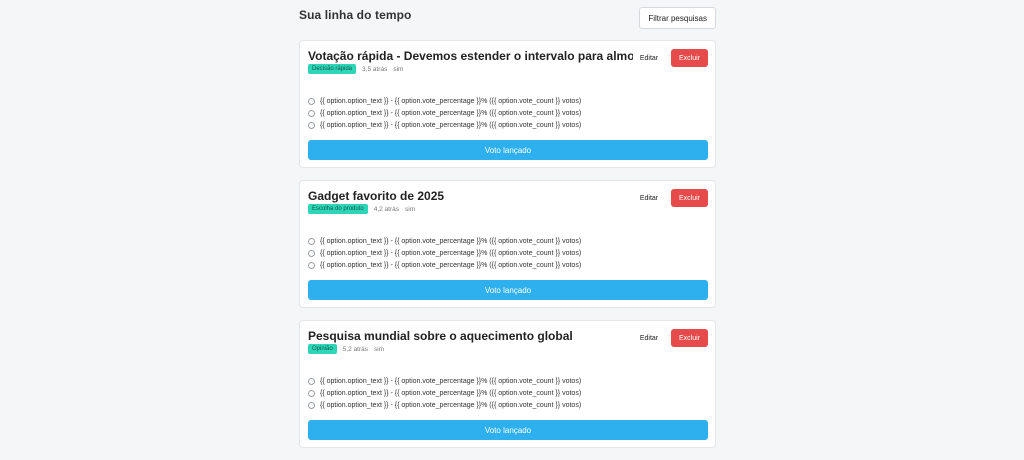  What do you see at coordinates (338, 209) in the screenshot?
I see `poll-category-badge: Escolha do produto` at bounding box center [338, 209].